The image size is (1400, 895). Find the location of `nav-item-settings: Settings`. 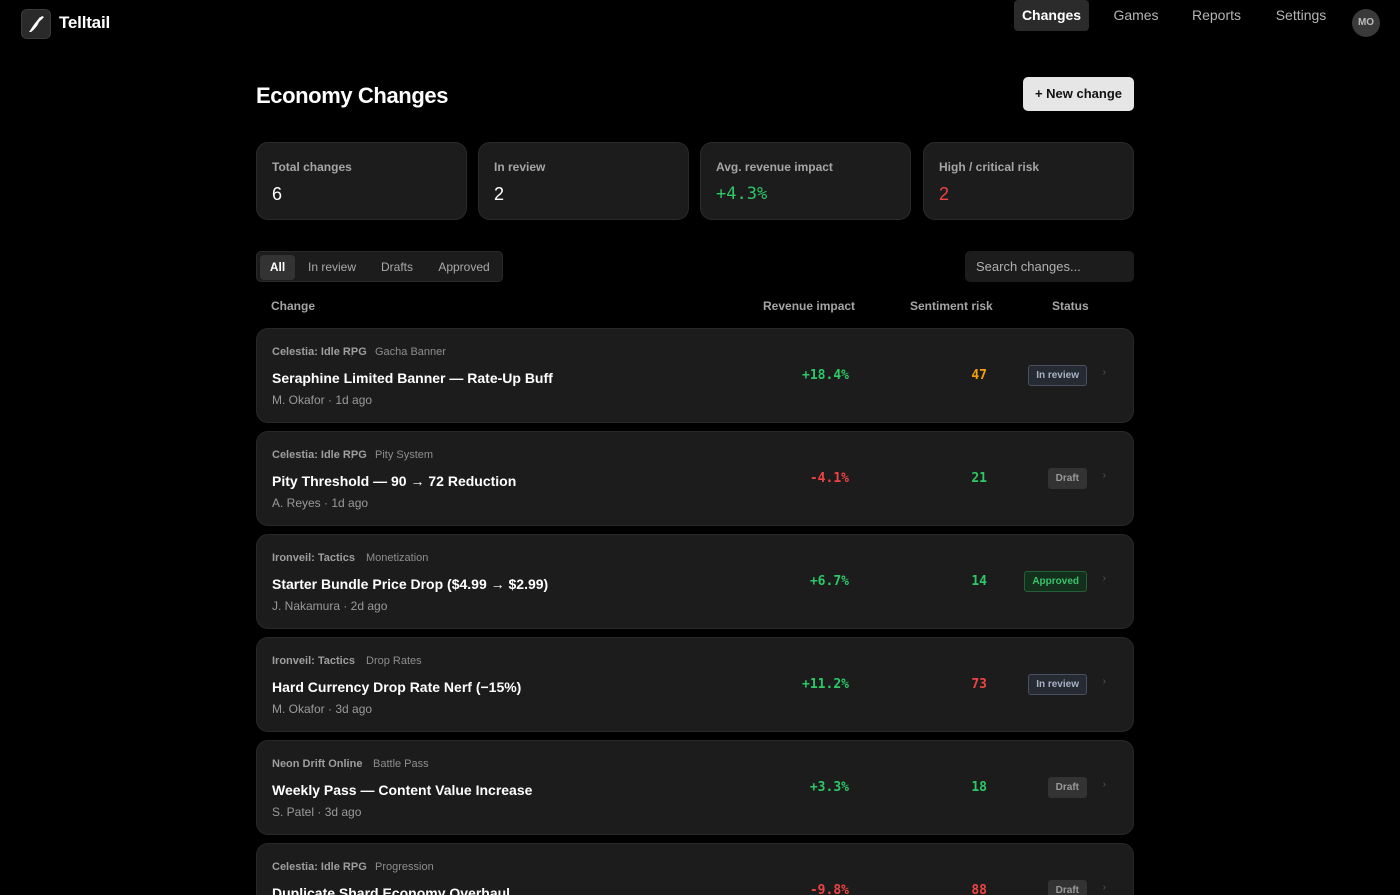

nav-item-settings: Settings is located at coordinates (1301, 15).